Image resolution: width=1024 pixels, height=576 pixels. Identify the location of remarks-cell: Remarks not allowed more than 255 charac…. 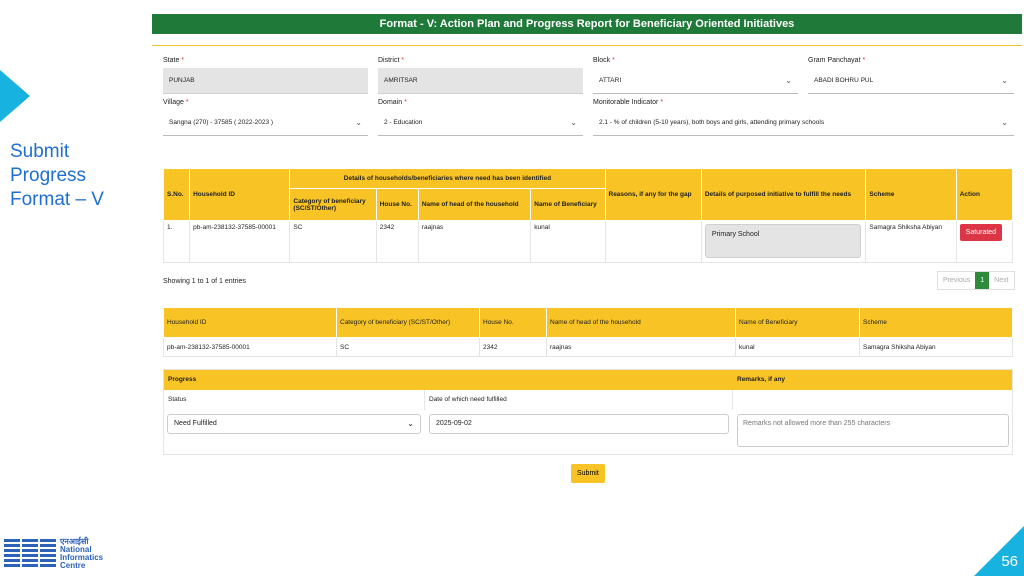
(872, 428).